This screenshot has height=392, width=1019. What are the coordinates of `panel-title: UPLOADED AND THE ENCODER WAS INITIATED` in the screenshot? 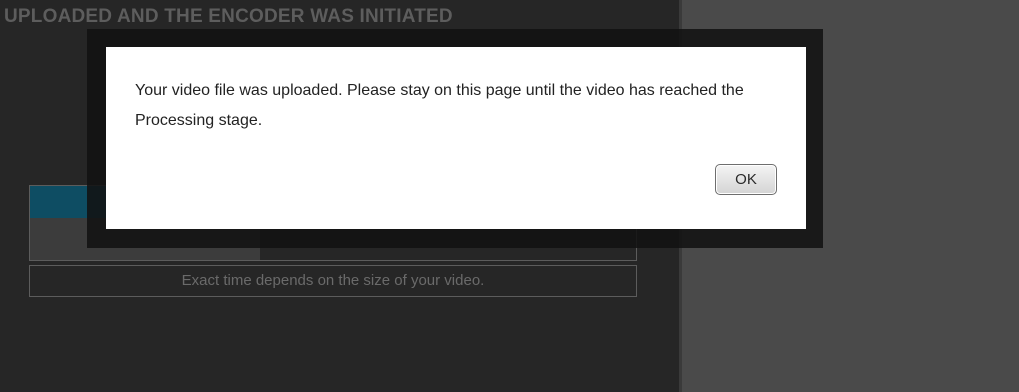 It's located at (228, 16).